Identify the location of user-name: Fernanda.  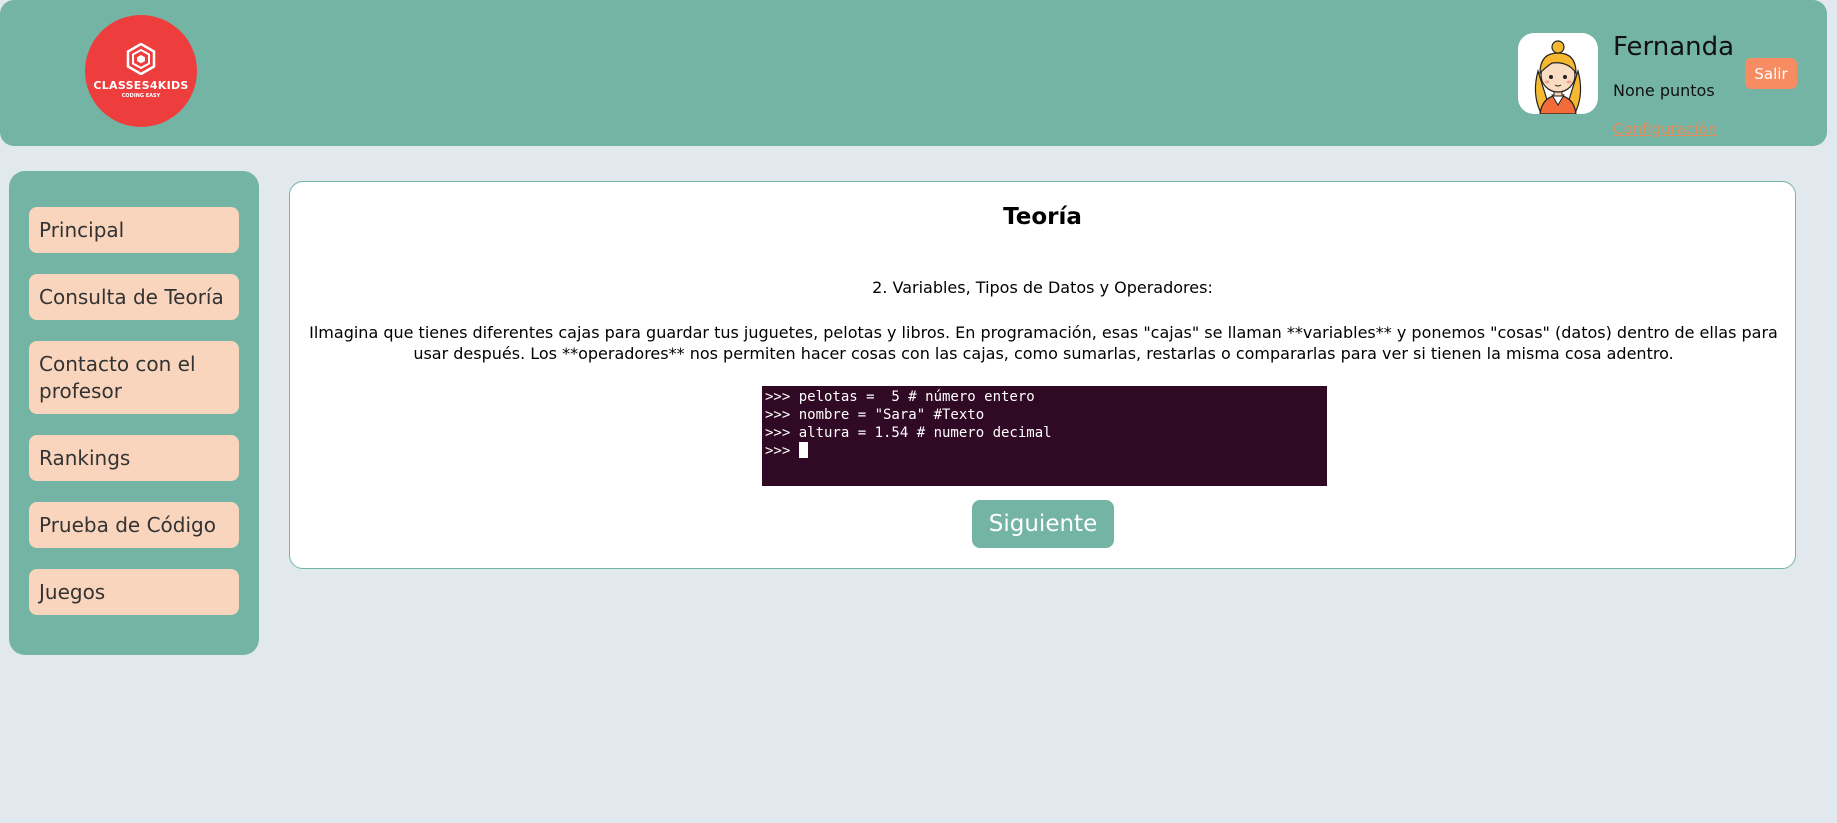
(1674, 47).